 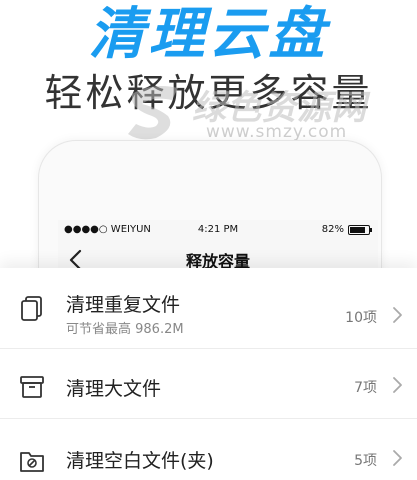 I want to click on list-item-title: 清理空白文件(夹), so click(x=140, y=461).